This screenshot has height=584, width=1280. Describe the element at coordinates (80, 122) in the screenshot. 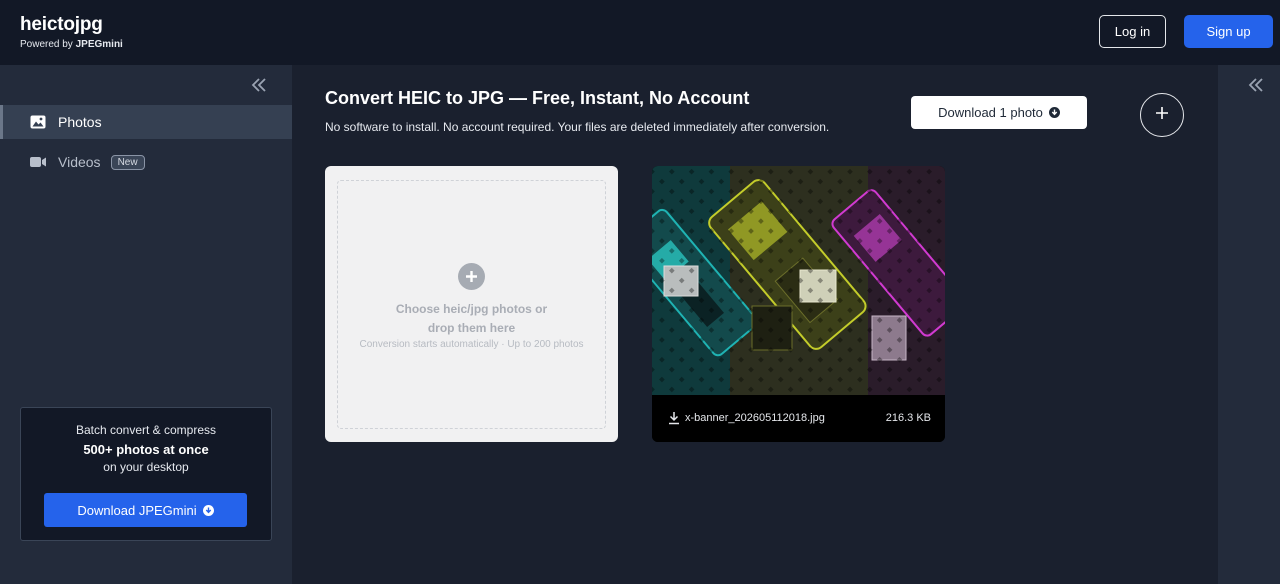

I see `sidebar-item-label: Photos` at that location.